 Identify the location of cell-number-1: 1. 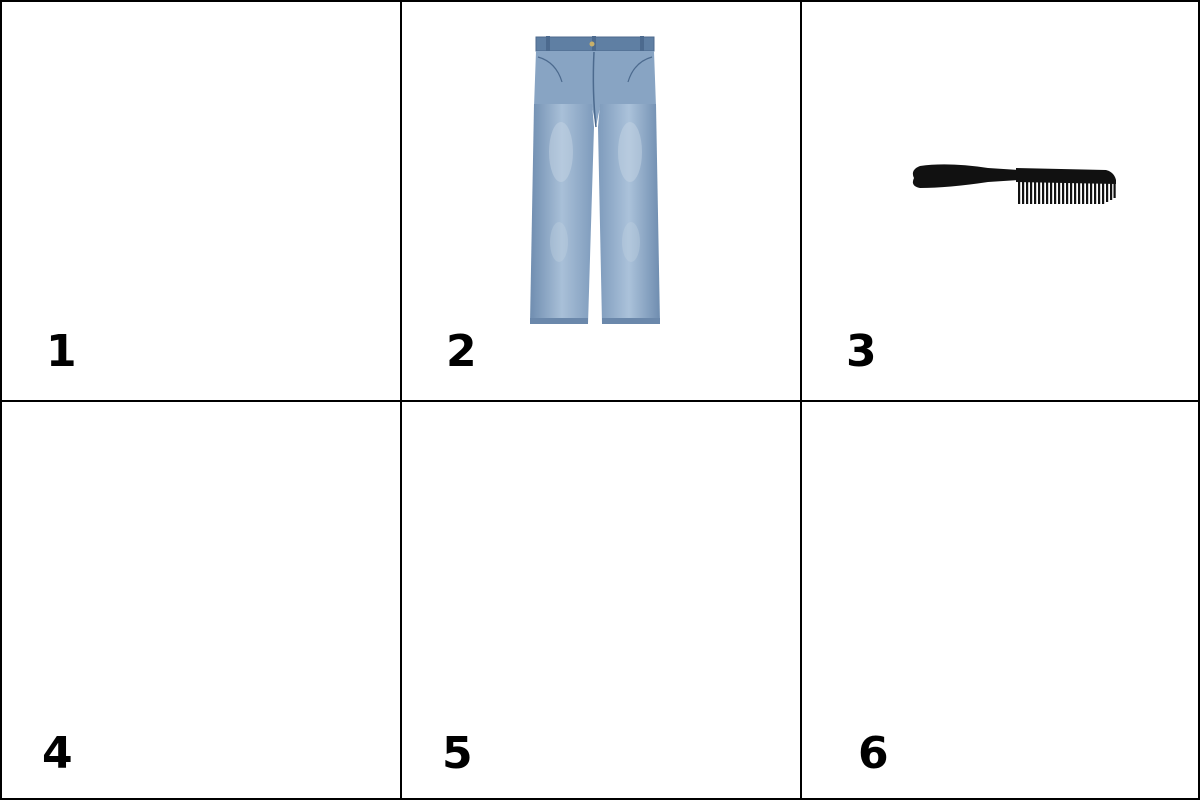
(61, 351).